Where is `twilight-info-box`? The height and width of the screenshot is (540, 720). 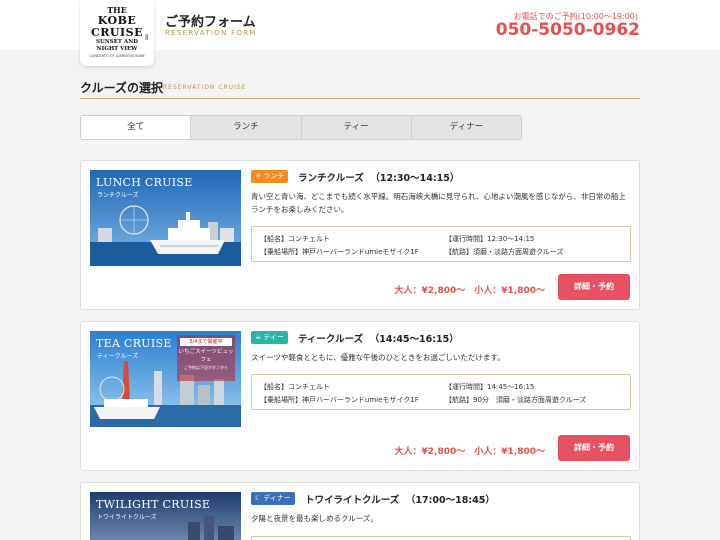 twilight-info-box is located at coordinates (441, 538).